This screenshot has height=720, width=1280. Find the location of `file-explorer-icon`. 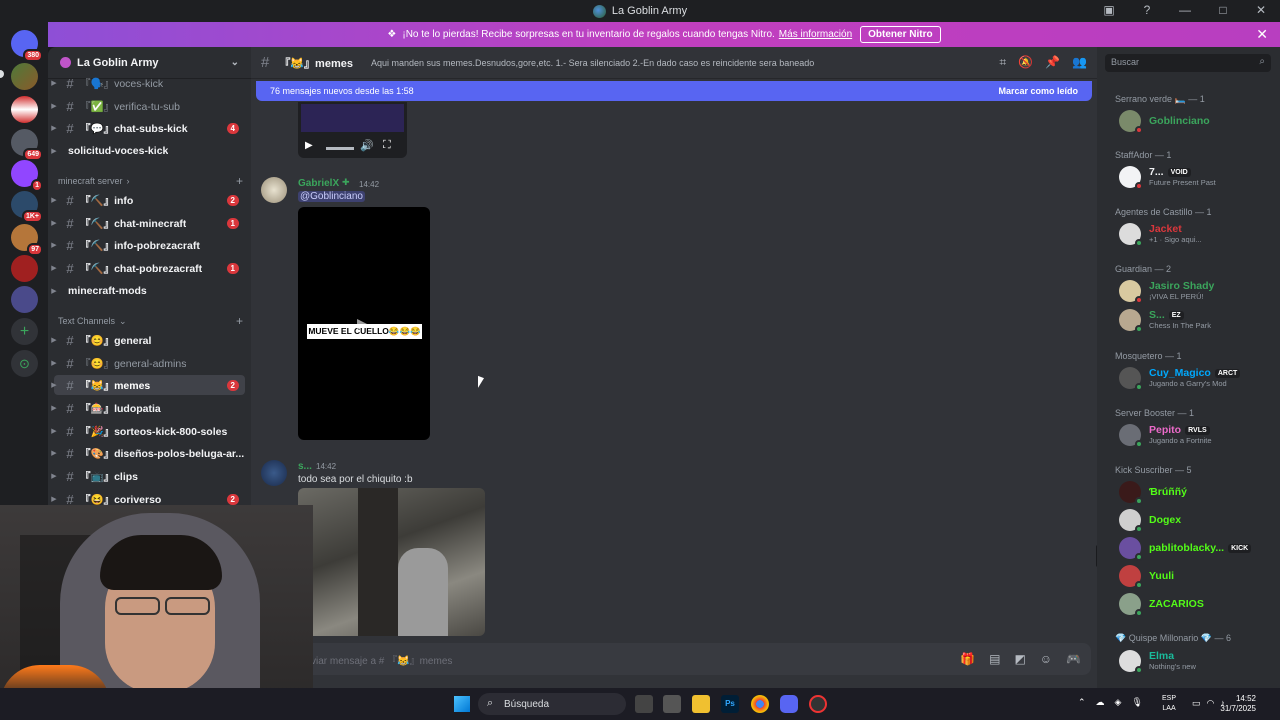

file-explorer-icon is located at coordinates (701, 704).